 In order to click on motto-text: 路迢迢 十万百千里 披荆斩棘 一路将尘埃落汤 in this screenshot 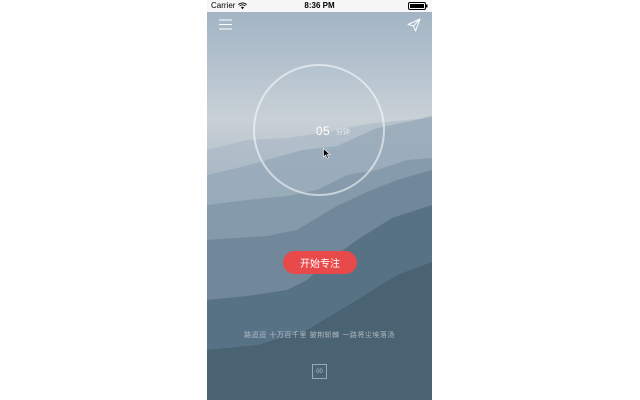, I will do `click(319, 335)`.